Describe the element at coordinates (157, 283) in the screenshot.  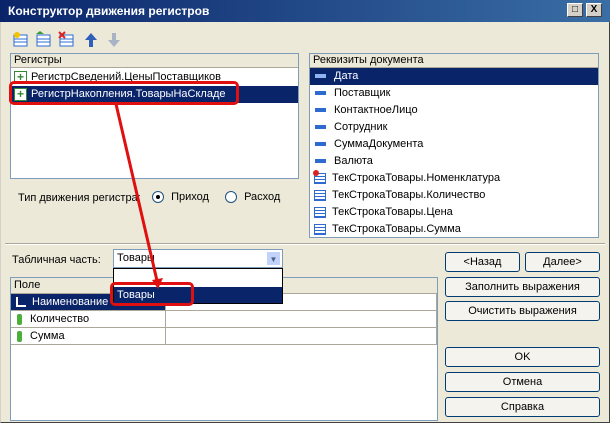
I see `arrow-head` at that location.